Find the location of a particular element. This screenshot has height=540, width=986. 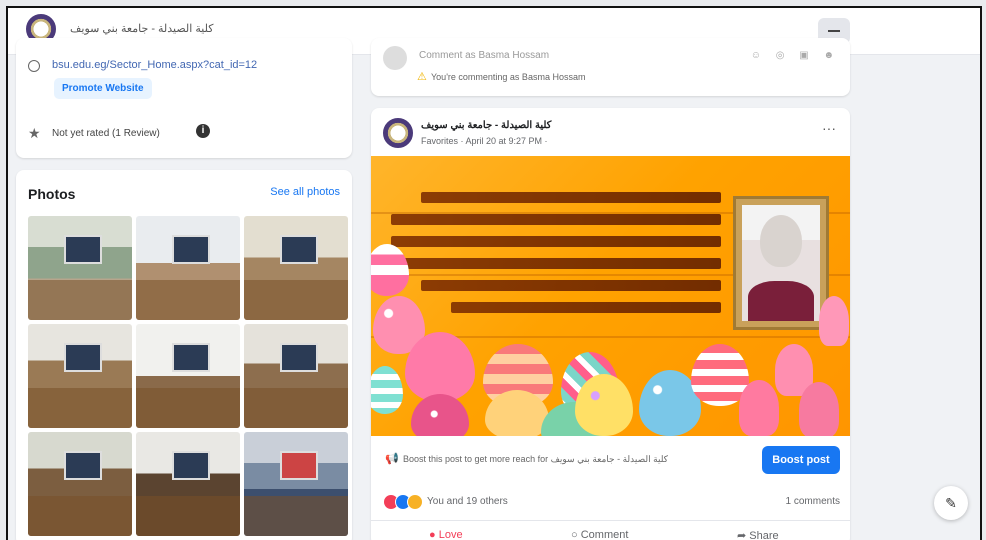

care-reaction-icon is located at coordinates (415, 502).